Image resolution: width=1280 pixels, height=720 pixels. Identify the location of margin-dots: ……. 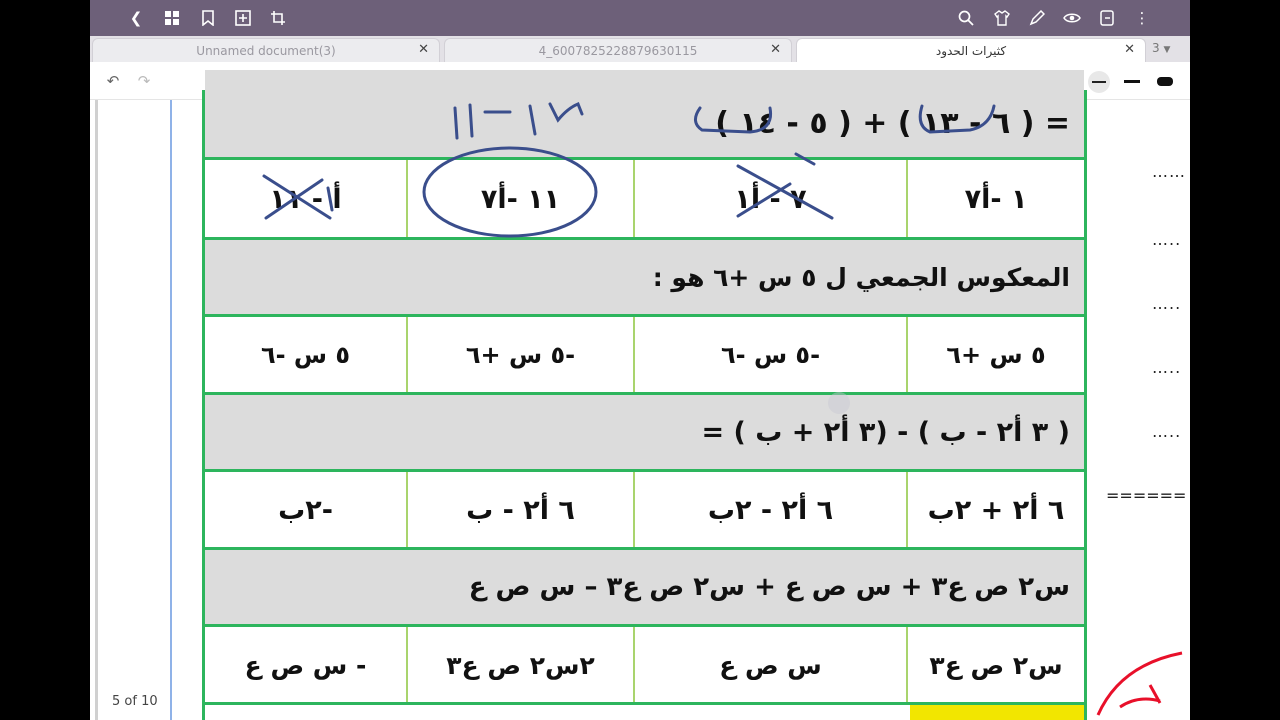
(1169, 171).